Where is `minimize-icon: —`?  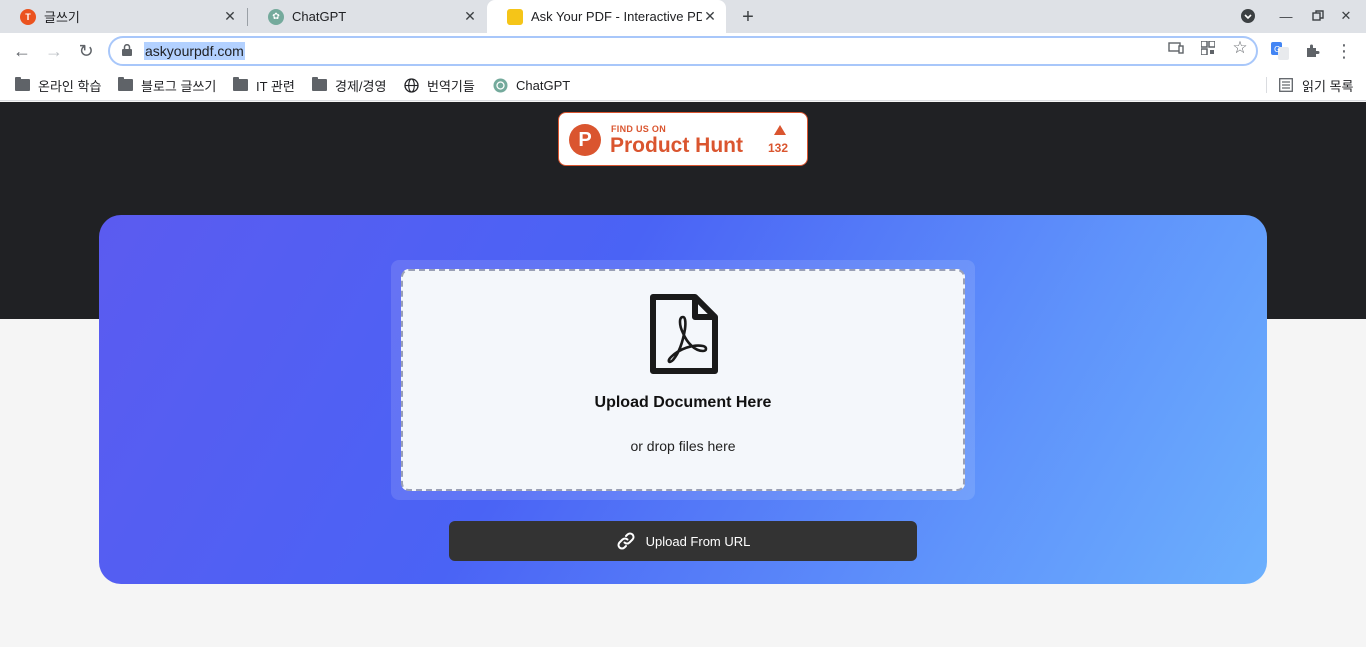
minimize-icon: — is located at coordinates (1286, 16).